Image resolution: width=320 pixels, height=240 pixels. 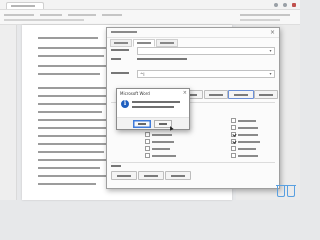 What do you see at coordinates (25, 5) in the screenshot?
I see `document-tab` at bounding box center [25, 5].